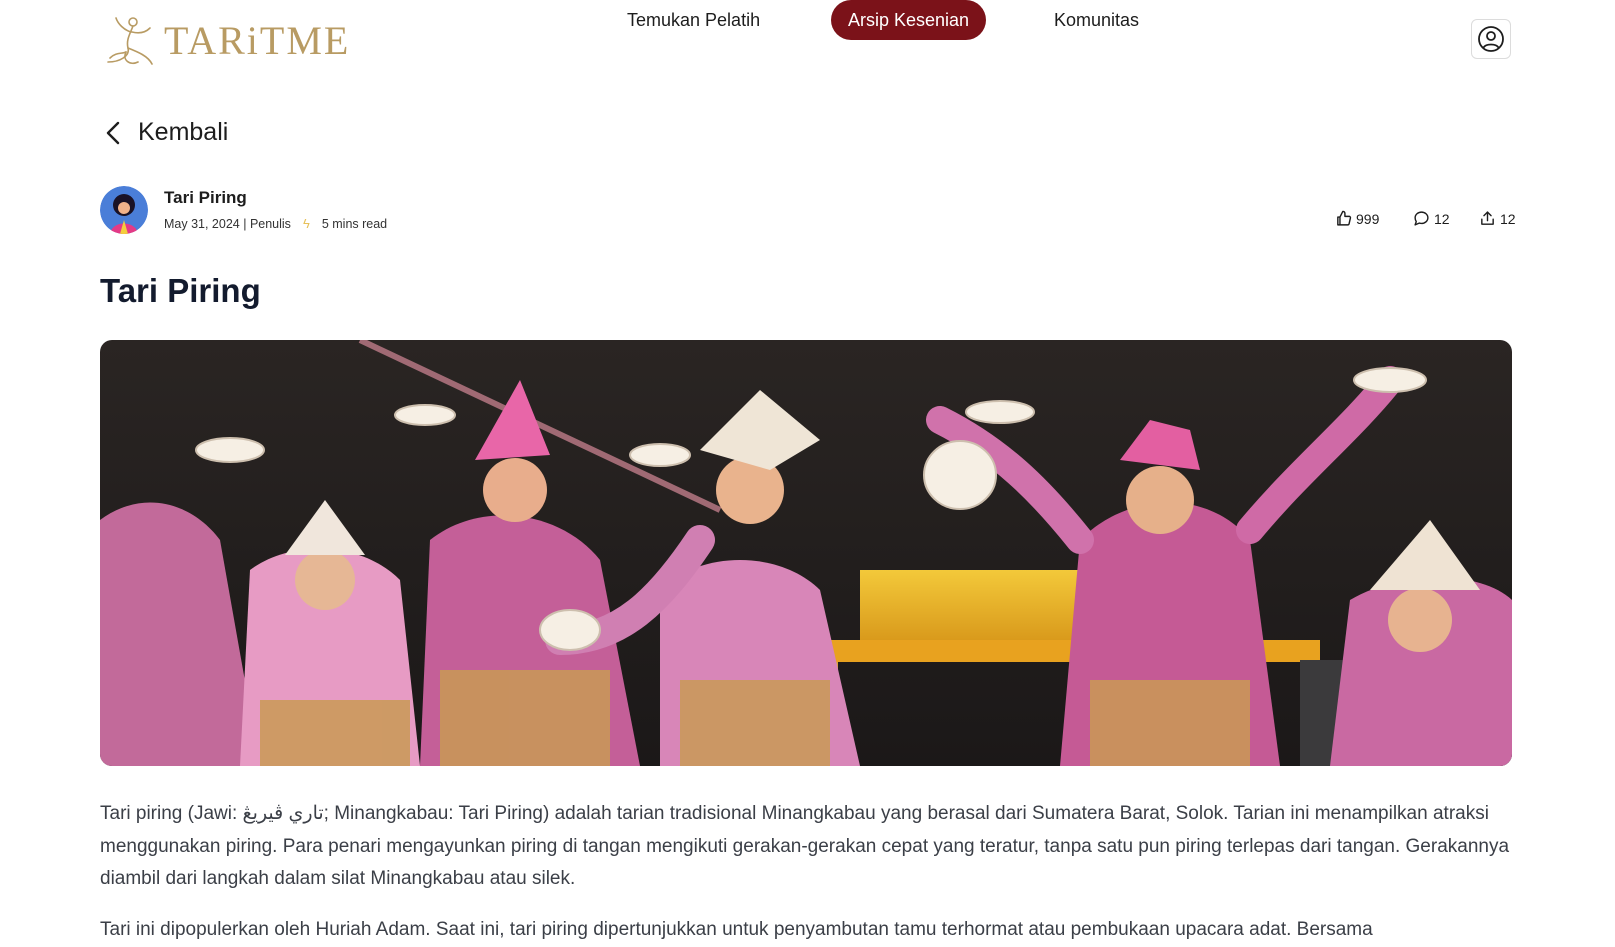 The width and height of the screenshot is (1615, 947). What do you see at coordinates (227, 223) in the screenshot?
I see `post-date-role: May 31, 2024 | Penulis` at bounding box center [227, 223].